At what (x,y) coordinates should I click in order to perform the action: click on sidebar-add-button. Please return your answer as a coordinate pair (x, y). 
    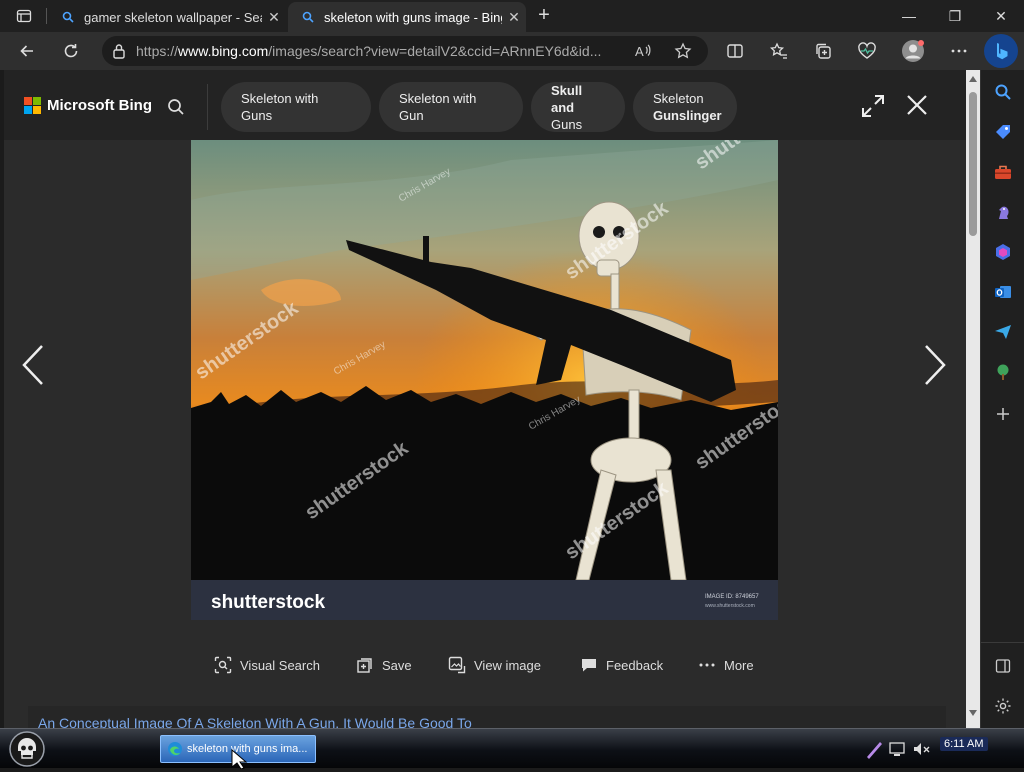
    Looking at the image, I should click on (1003, 414).